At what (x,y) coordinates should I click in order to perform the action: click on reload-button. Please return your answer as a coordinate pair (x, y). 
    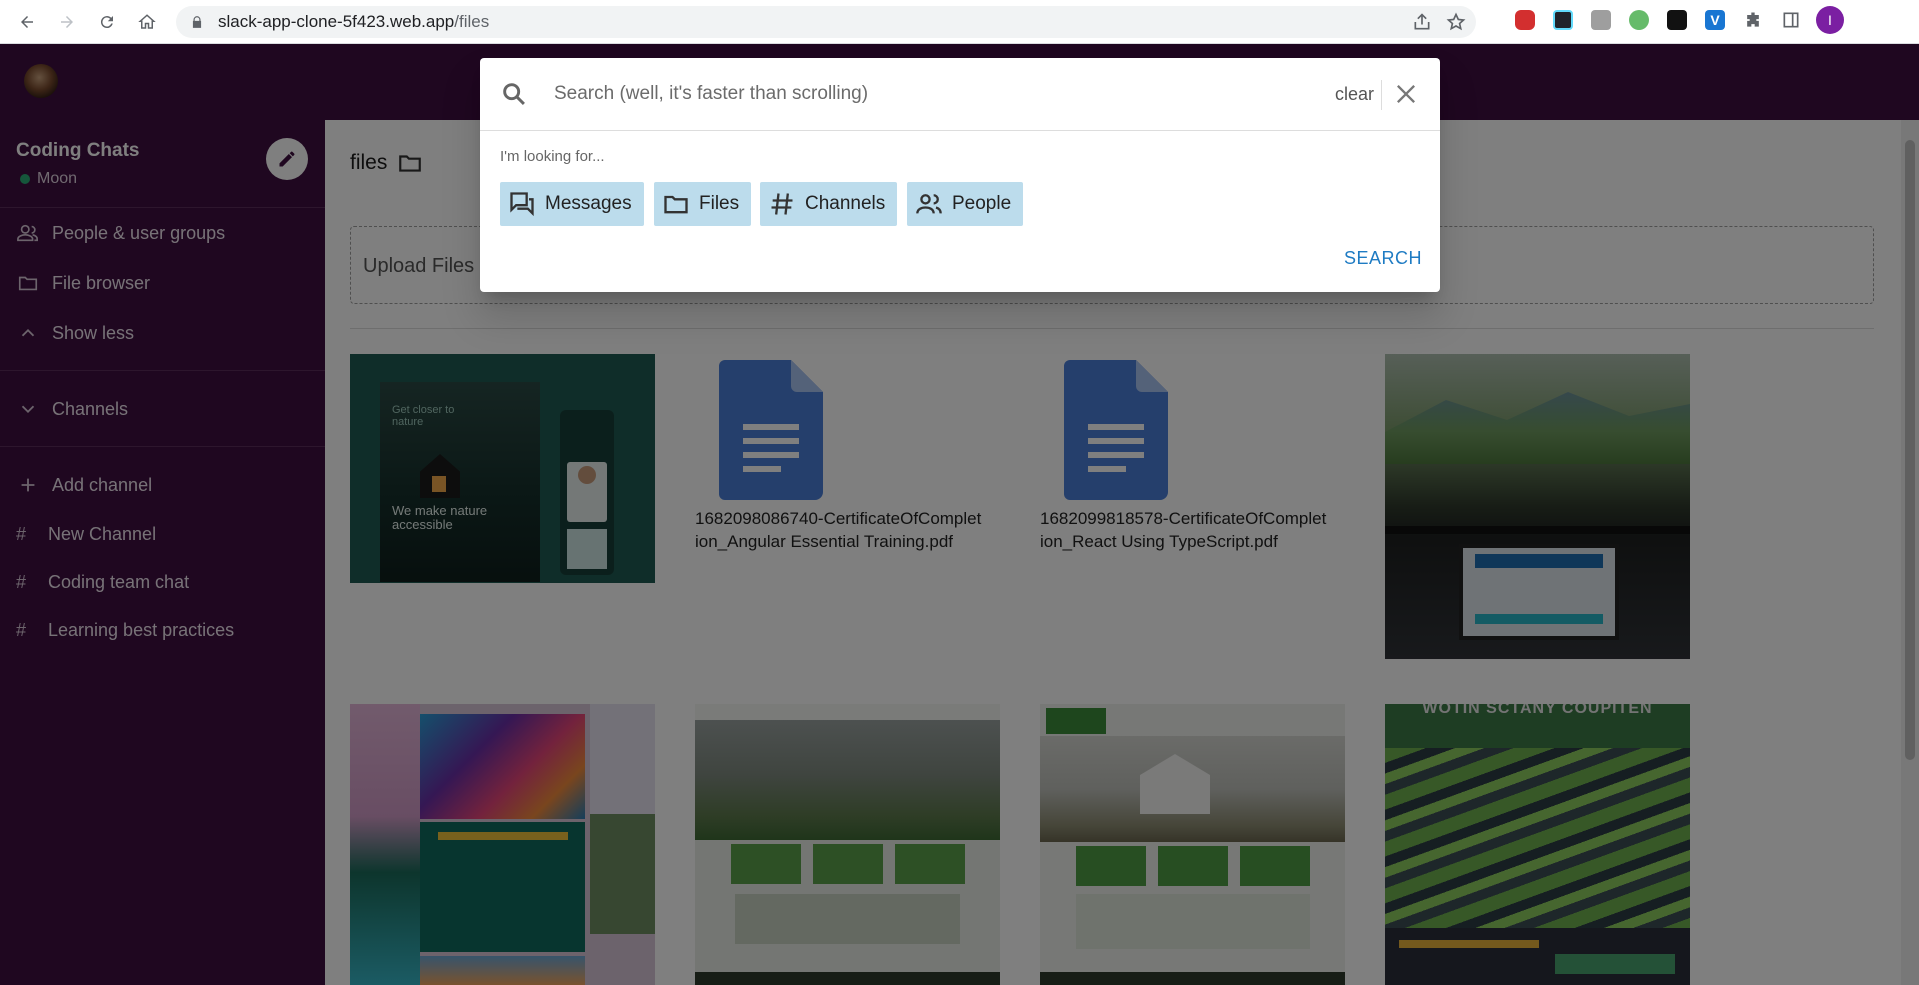
    Looking at the image, I should click on (107, 22).